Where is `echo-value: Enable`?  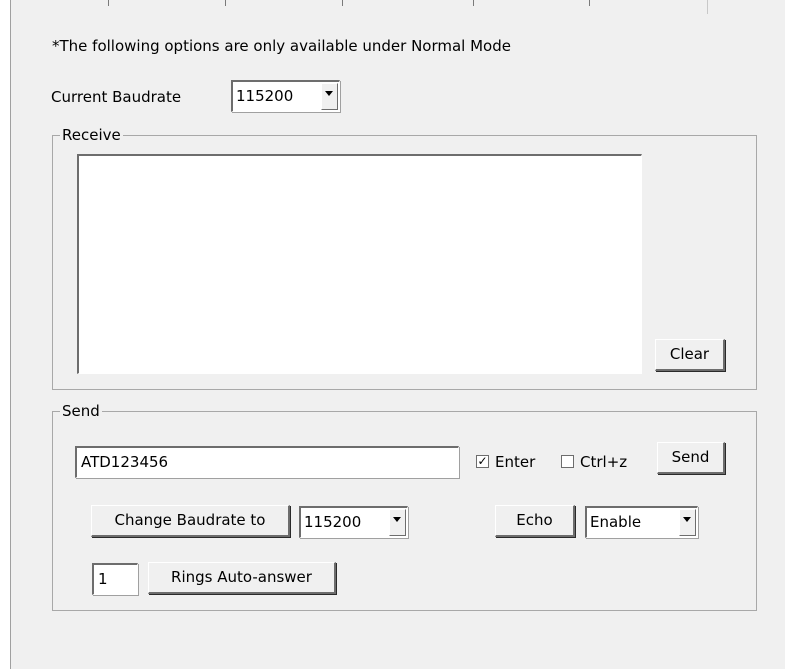
echo-value: Enable is located at coordinates (616, 522).